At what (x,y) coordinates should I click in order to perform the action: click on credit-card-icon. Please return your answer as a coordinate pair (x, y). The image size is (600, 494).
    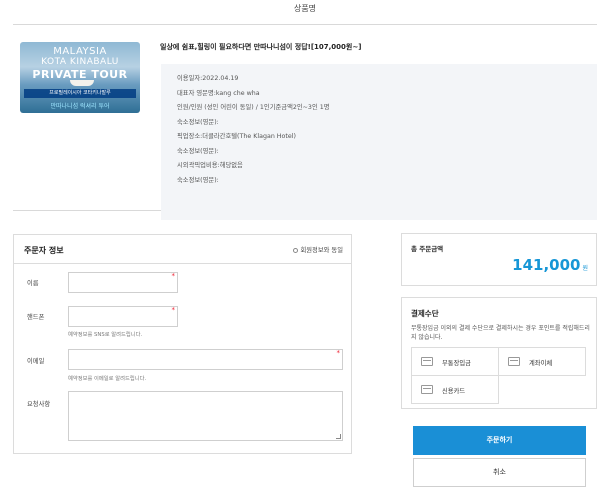
    Looking at the image, I should click on (427, 389).